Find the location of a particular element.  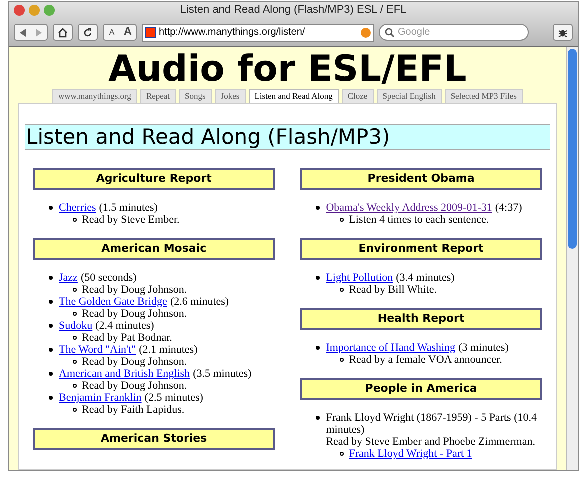

nav-tab: Listen and Read Along is located at coordinates (293, 96).